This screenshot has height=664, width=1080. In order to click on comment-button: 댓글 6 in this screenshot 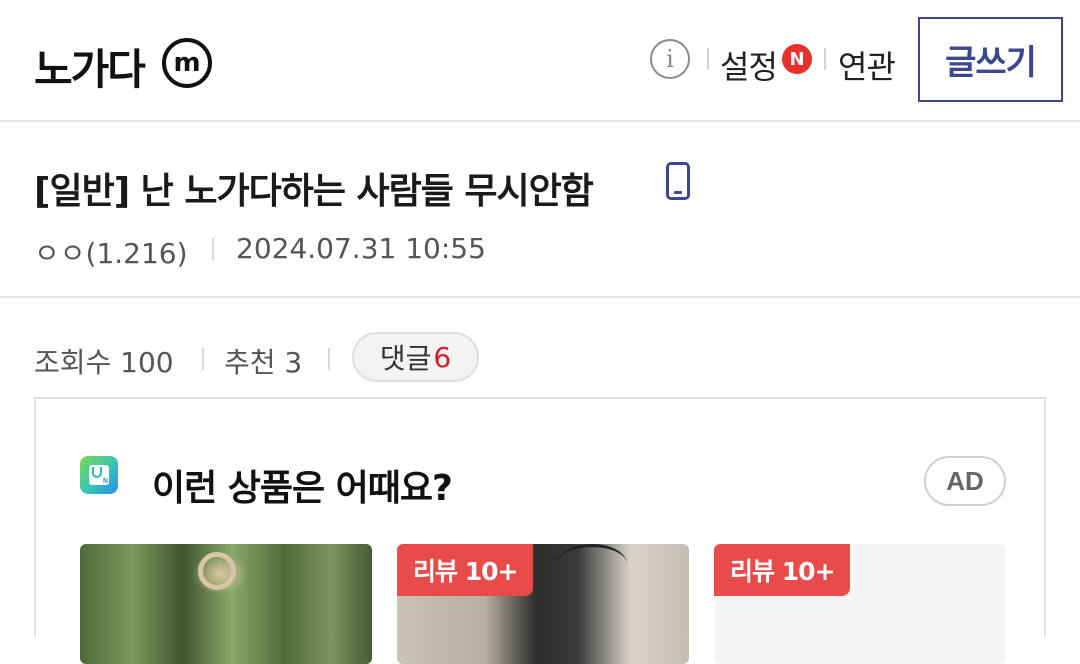, I will do `click(415, 357)`.